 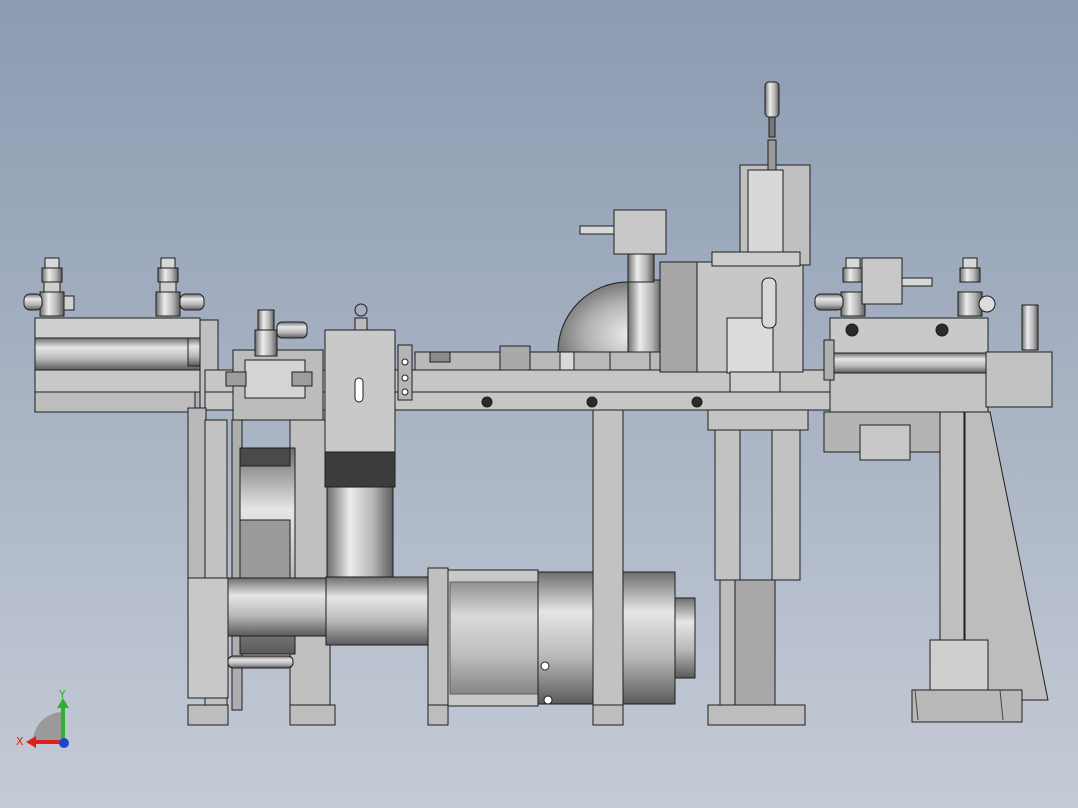 What do you see at coordinates (731, 327) in the screenshot?
I see `center-mount-block` at bounding box center [731, 327].